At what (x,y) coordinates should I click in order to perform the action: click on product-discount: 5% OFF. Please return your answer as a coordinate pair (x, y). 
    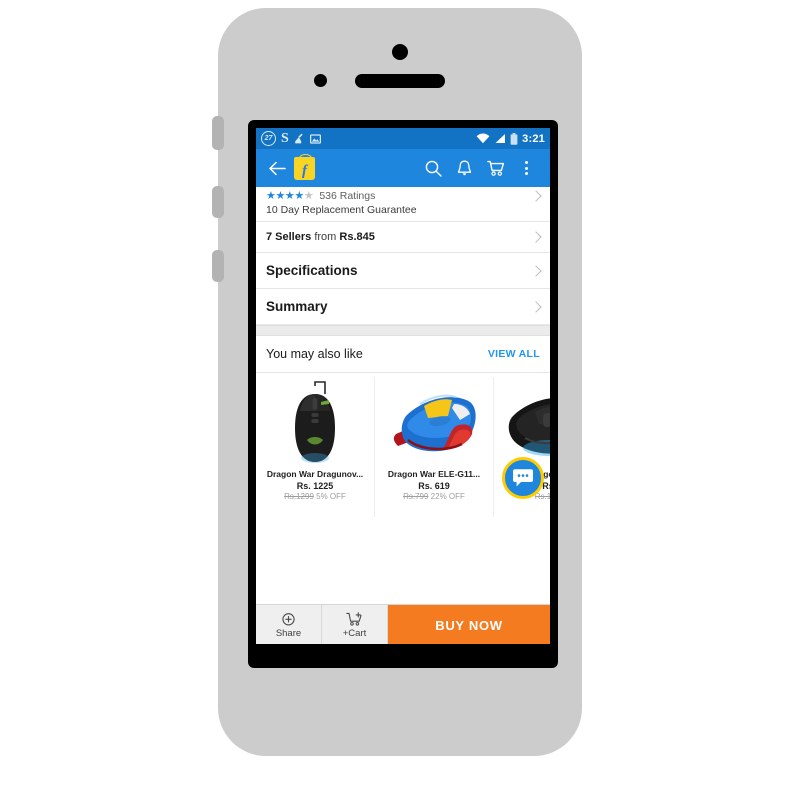
    Looking at the image, I should click on (331, 496).